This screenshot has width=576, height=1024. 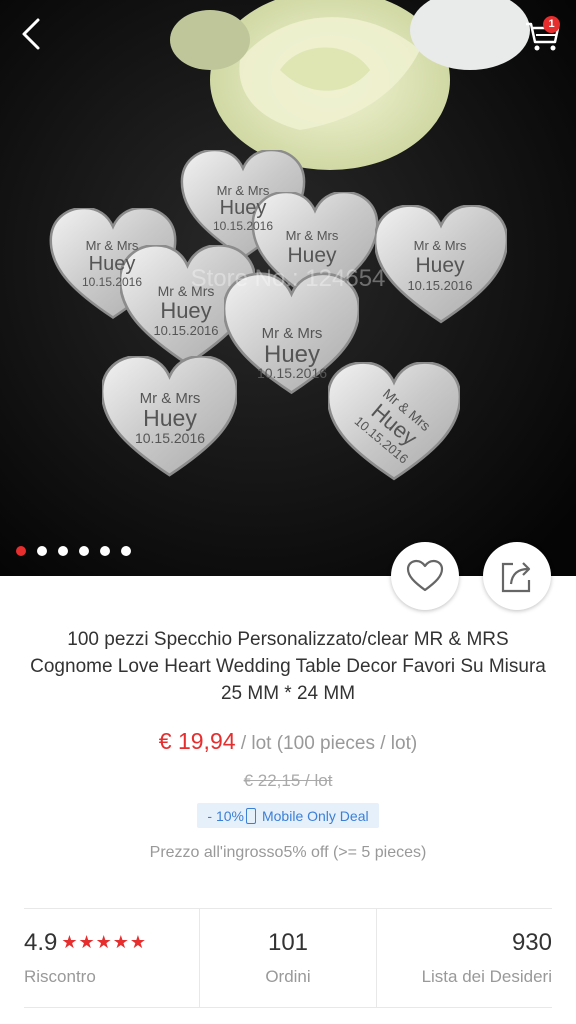 What do you see at coordinates (486, 976) in the screenshot?
I see `wishlist-label: Lista dei Desideri` at bounding box center [486, 976].